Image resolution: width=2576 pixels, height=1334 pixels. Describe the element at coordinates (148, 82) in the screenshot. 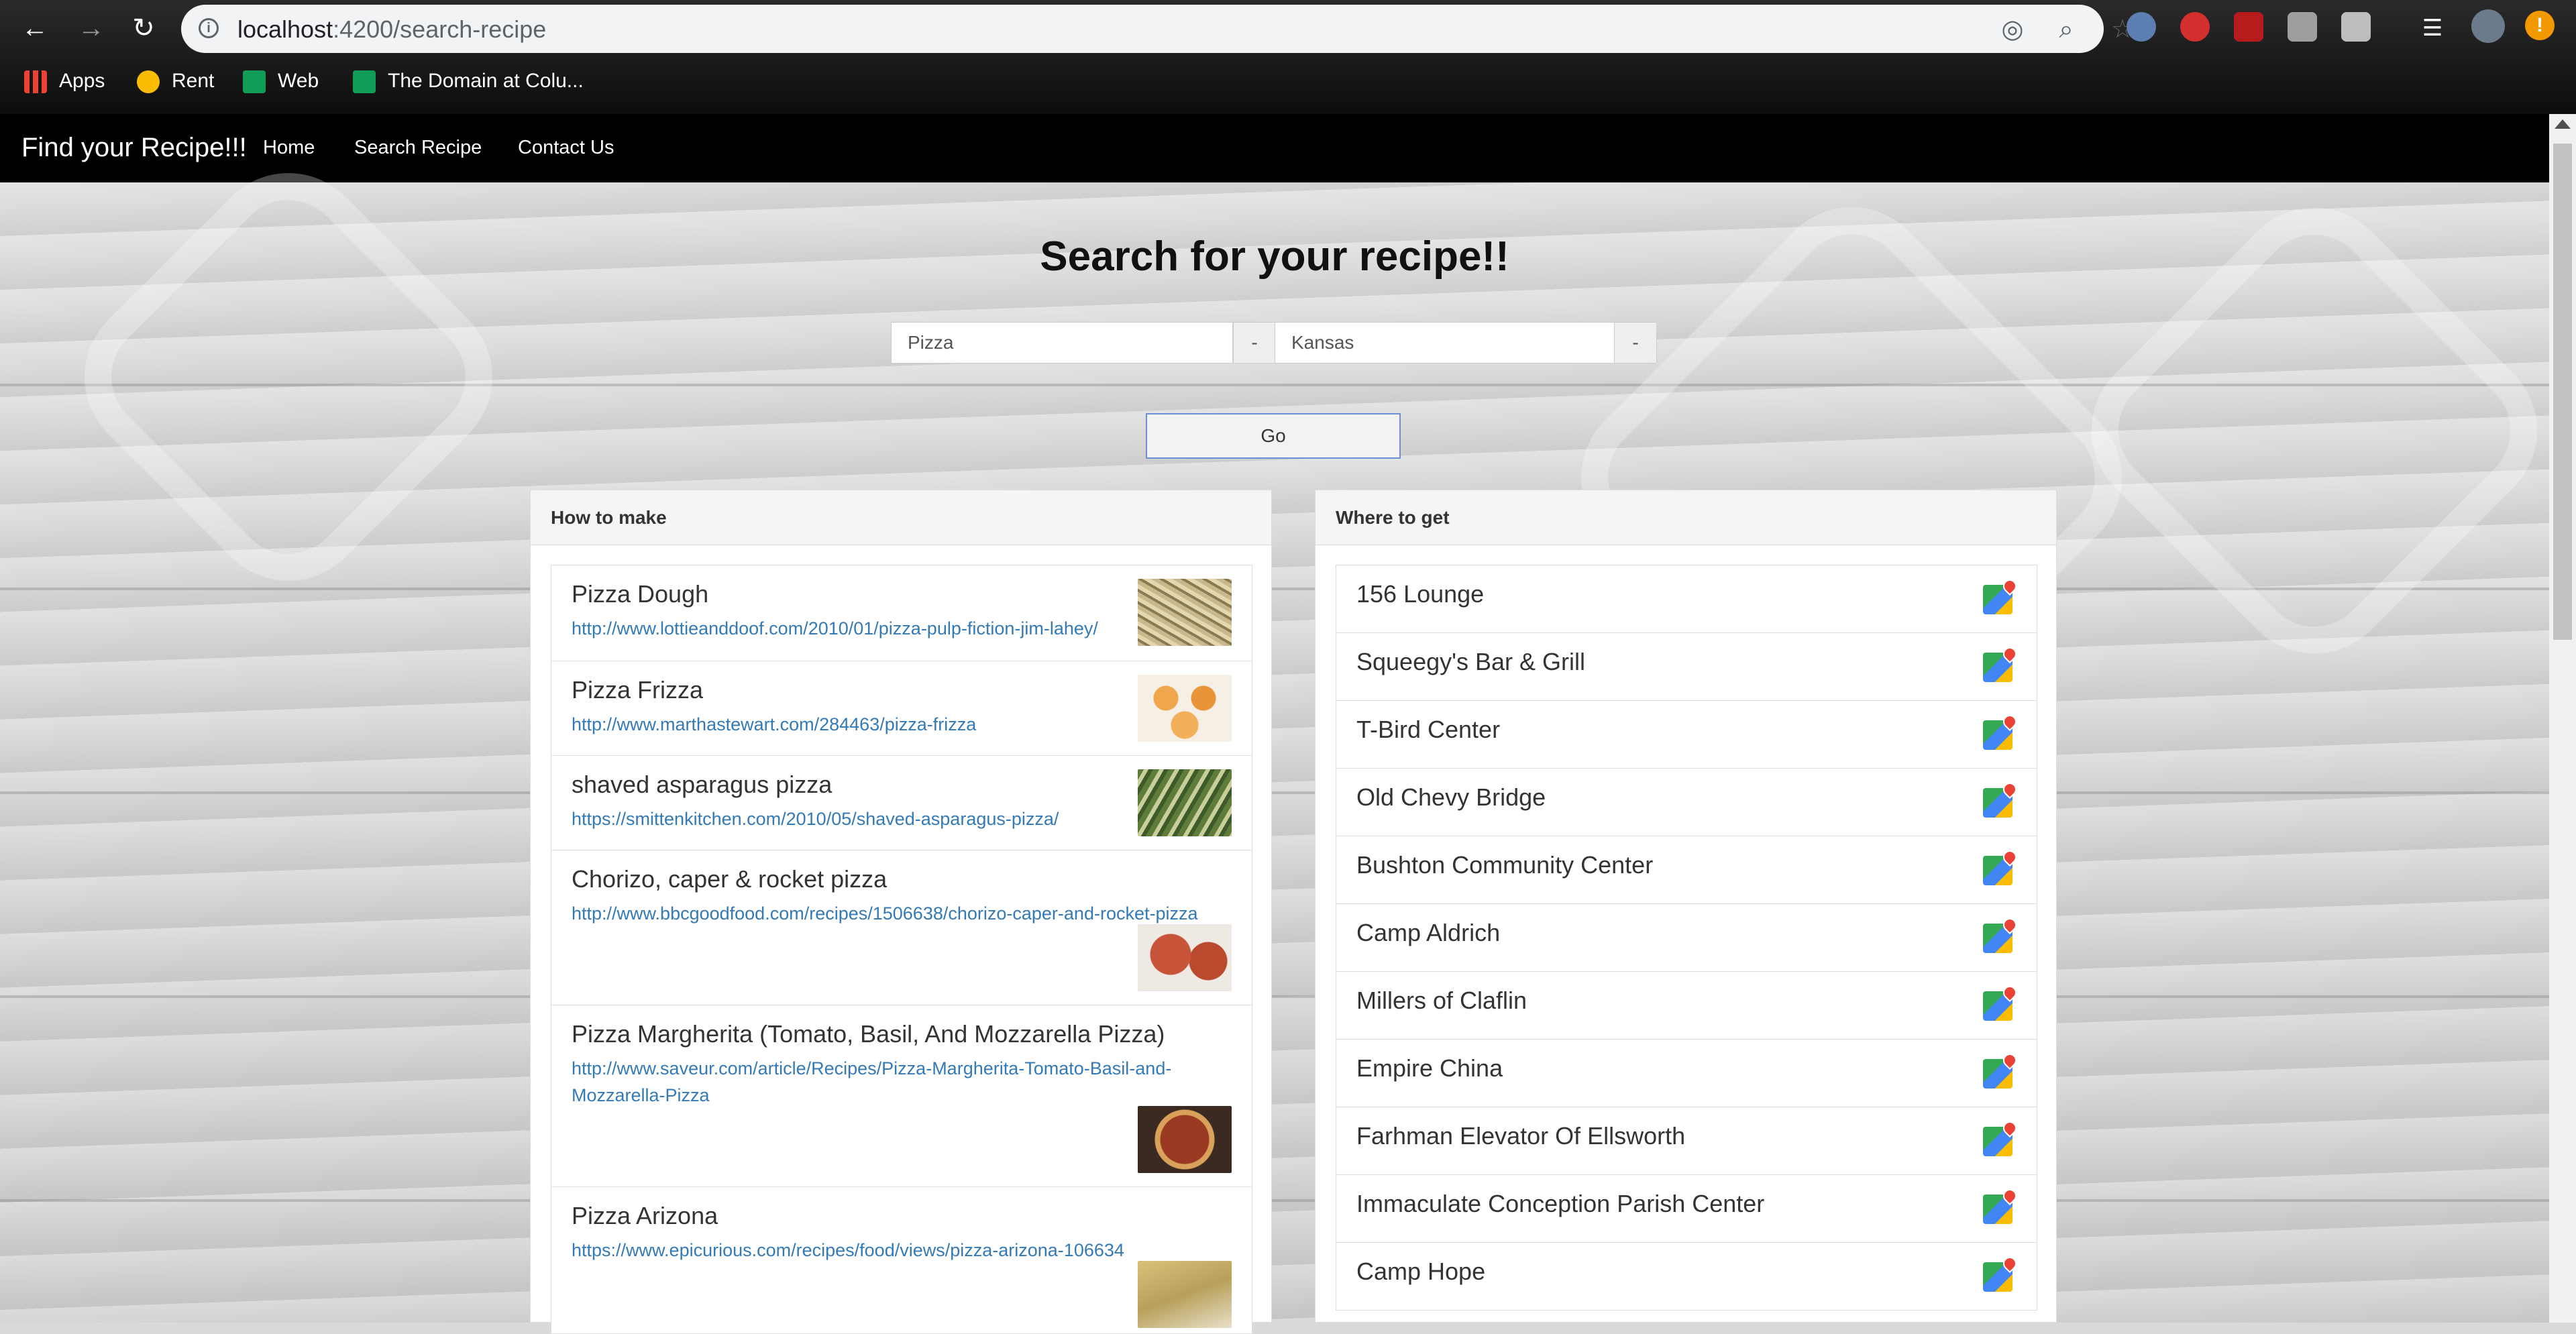

I see `chrome-icon` at that location.